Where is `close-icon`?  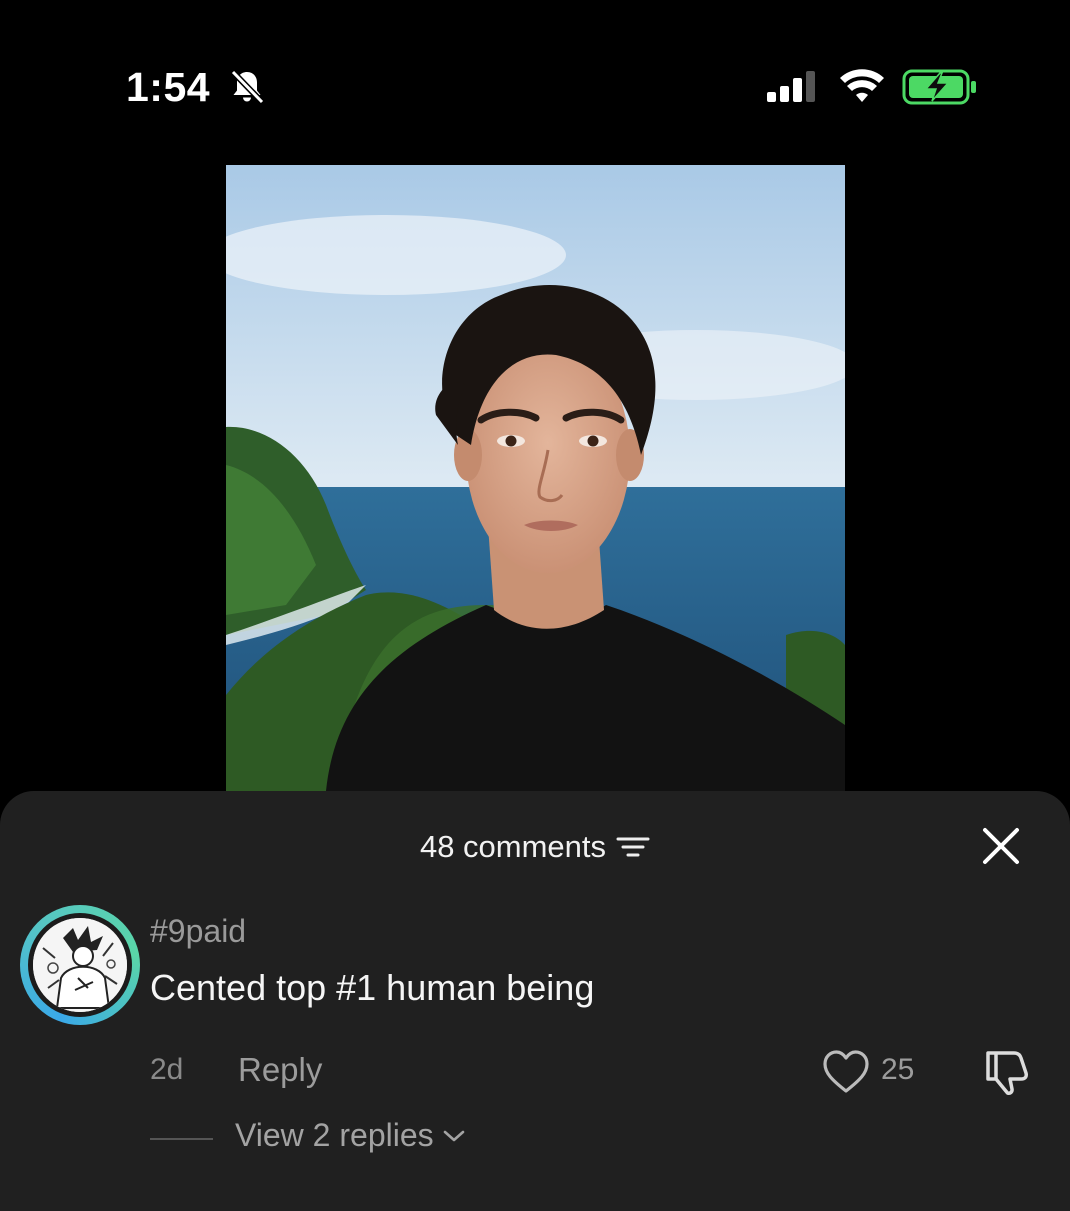 close-icon is located at coordinates (1001, 846).